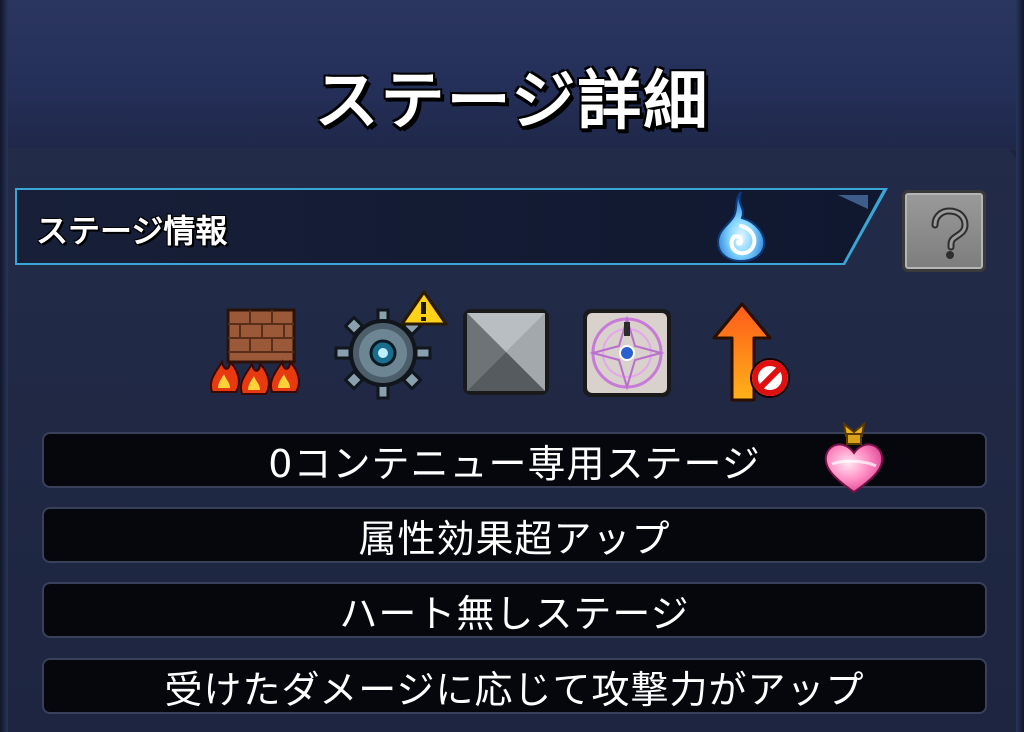 The width and height of the screenshot is (1024, 732). What do you see at coordinates (741, 226) in the screenshot?
I see `blue-water-flame-icon` at bounding box center [741, 226].